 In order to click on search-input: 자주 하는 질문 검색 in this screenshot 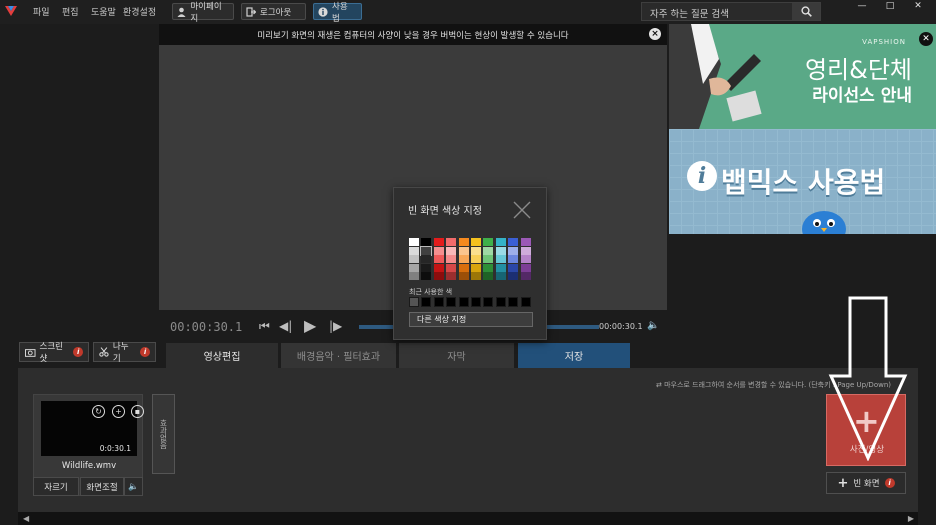, I will do `click(689, 13)`.